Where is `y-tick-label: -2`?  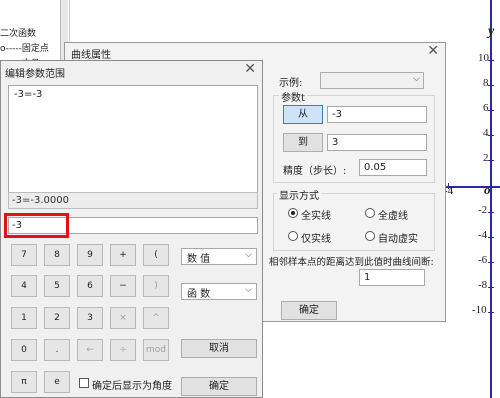 y-tick-label: -2 is located at coordinates (483, 210).